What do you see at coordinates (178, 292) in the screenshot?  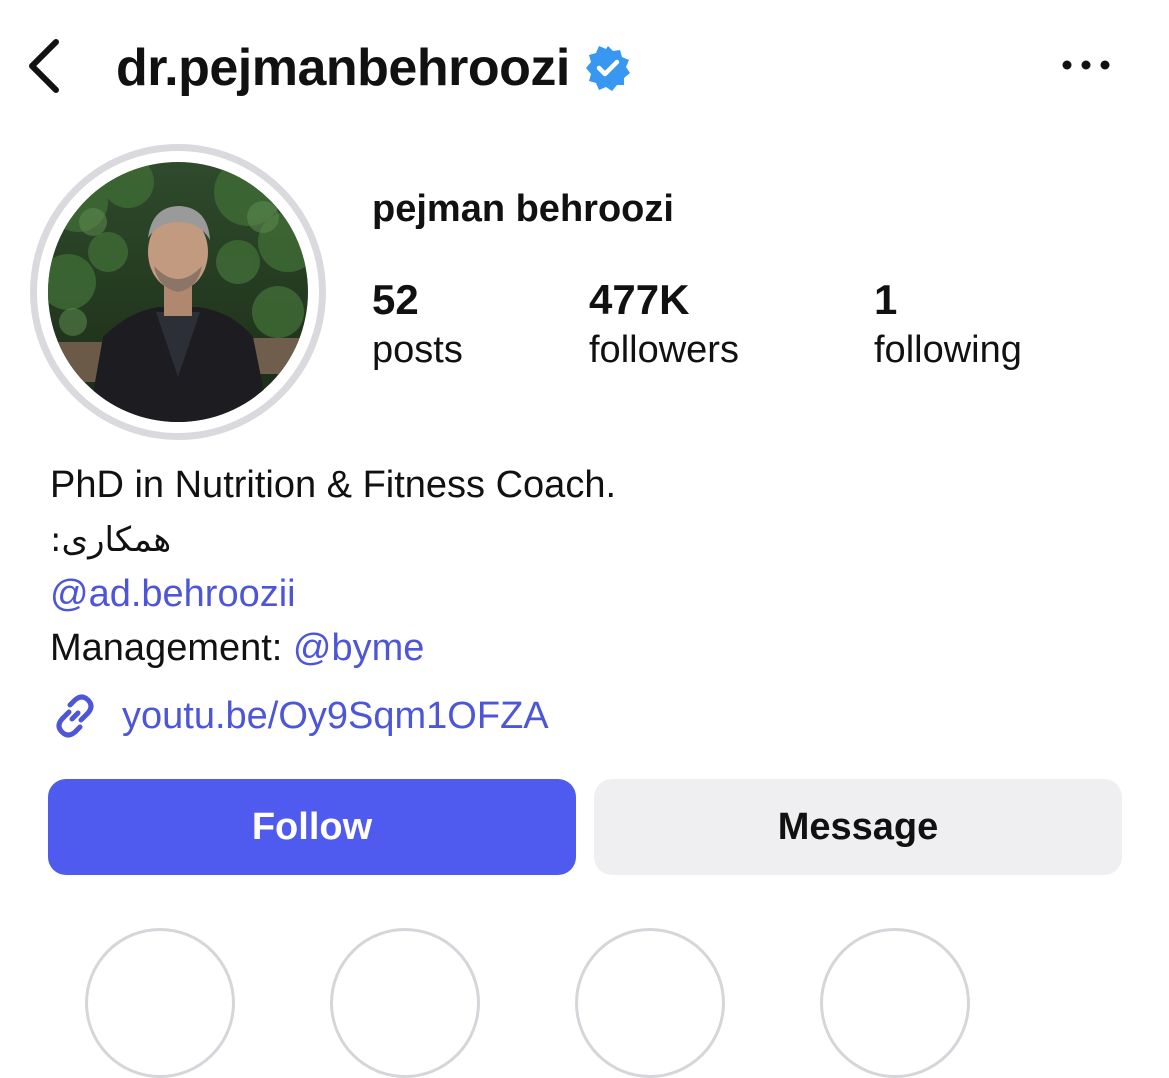 I see `avatar` at bounding box center [178, 292].